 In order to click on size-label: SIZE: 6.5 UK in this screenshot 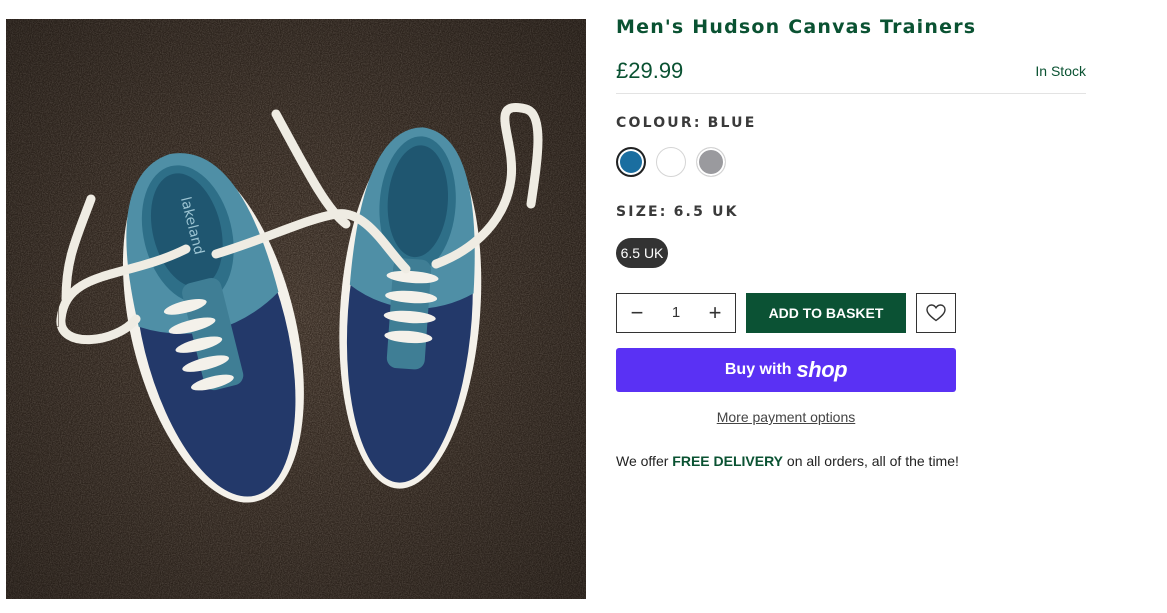, I will do `click(677, 212)`.